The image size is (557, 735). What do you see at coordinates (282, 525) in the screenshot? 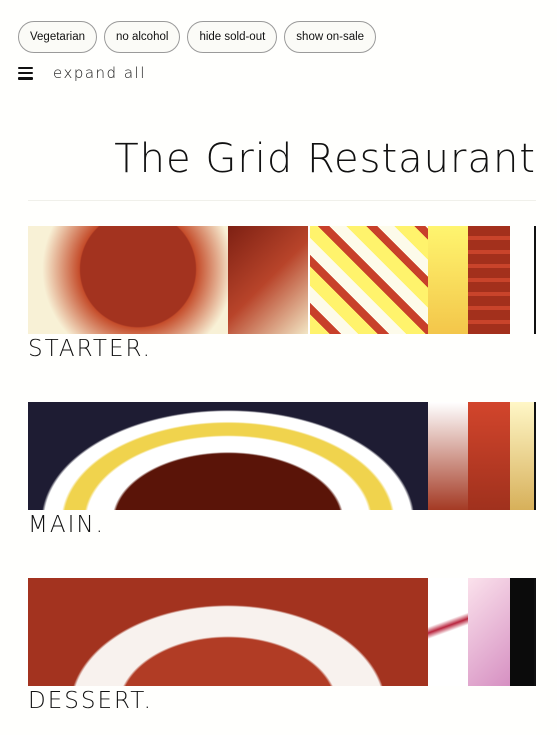
I see `section-label-main: MAIN.` at bounding box center [282, 525].